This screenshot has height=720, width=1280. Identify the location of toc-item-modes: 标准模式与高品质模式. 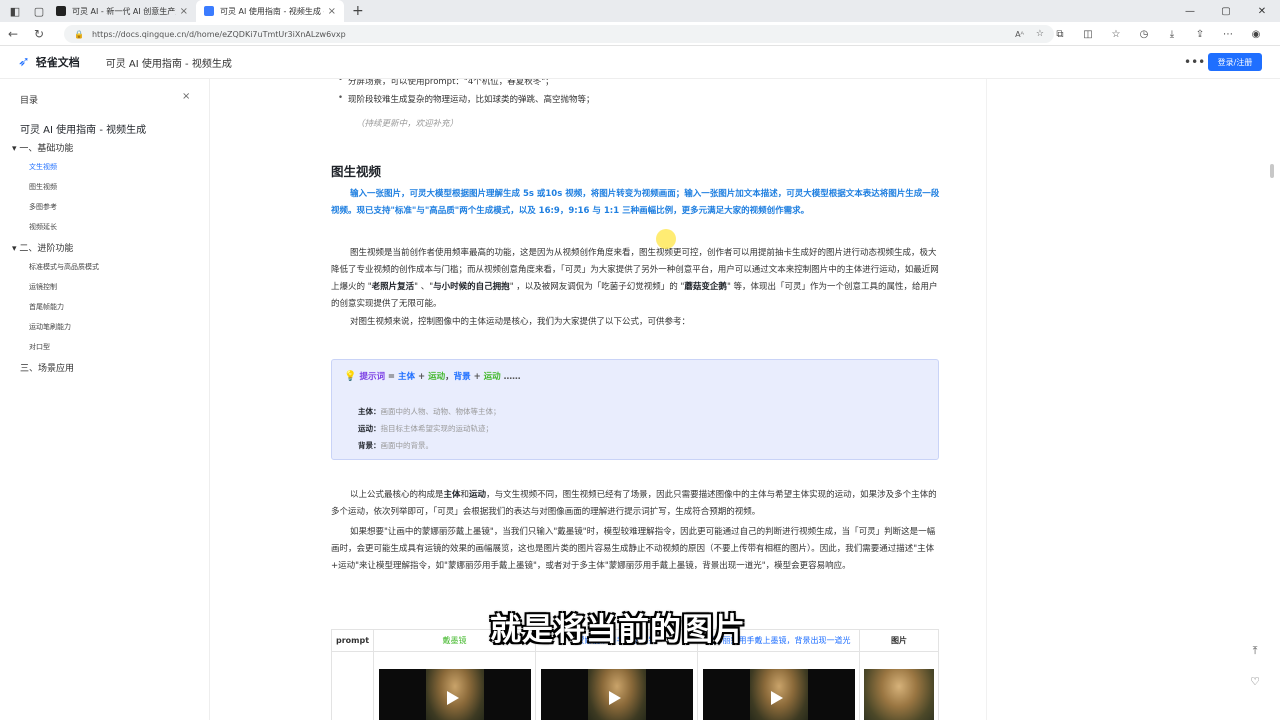
(64, 267).